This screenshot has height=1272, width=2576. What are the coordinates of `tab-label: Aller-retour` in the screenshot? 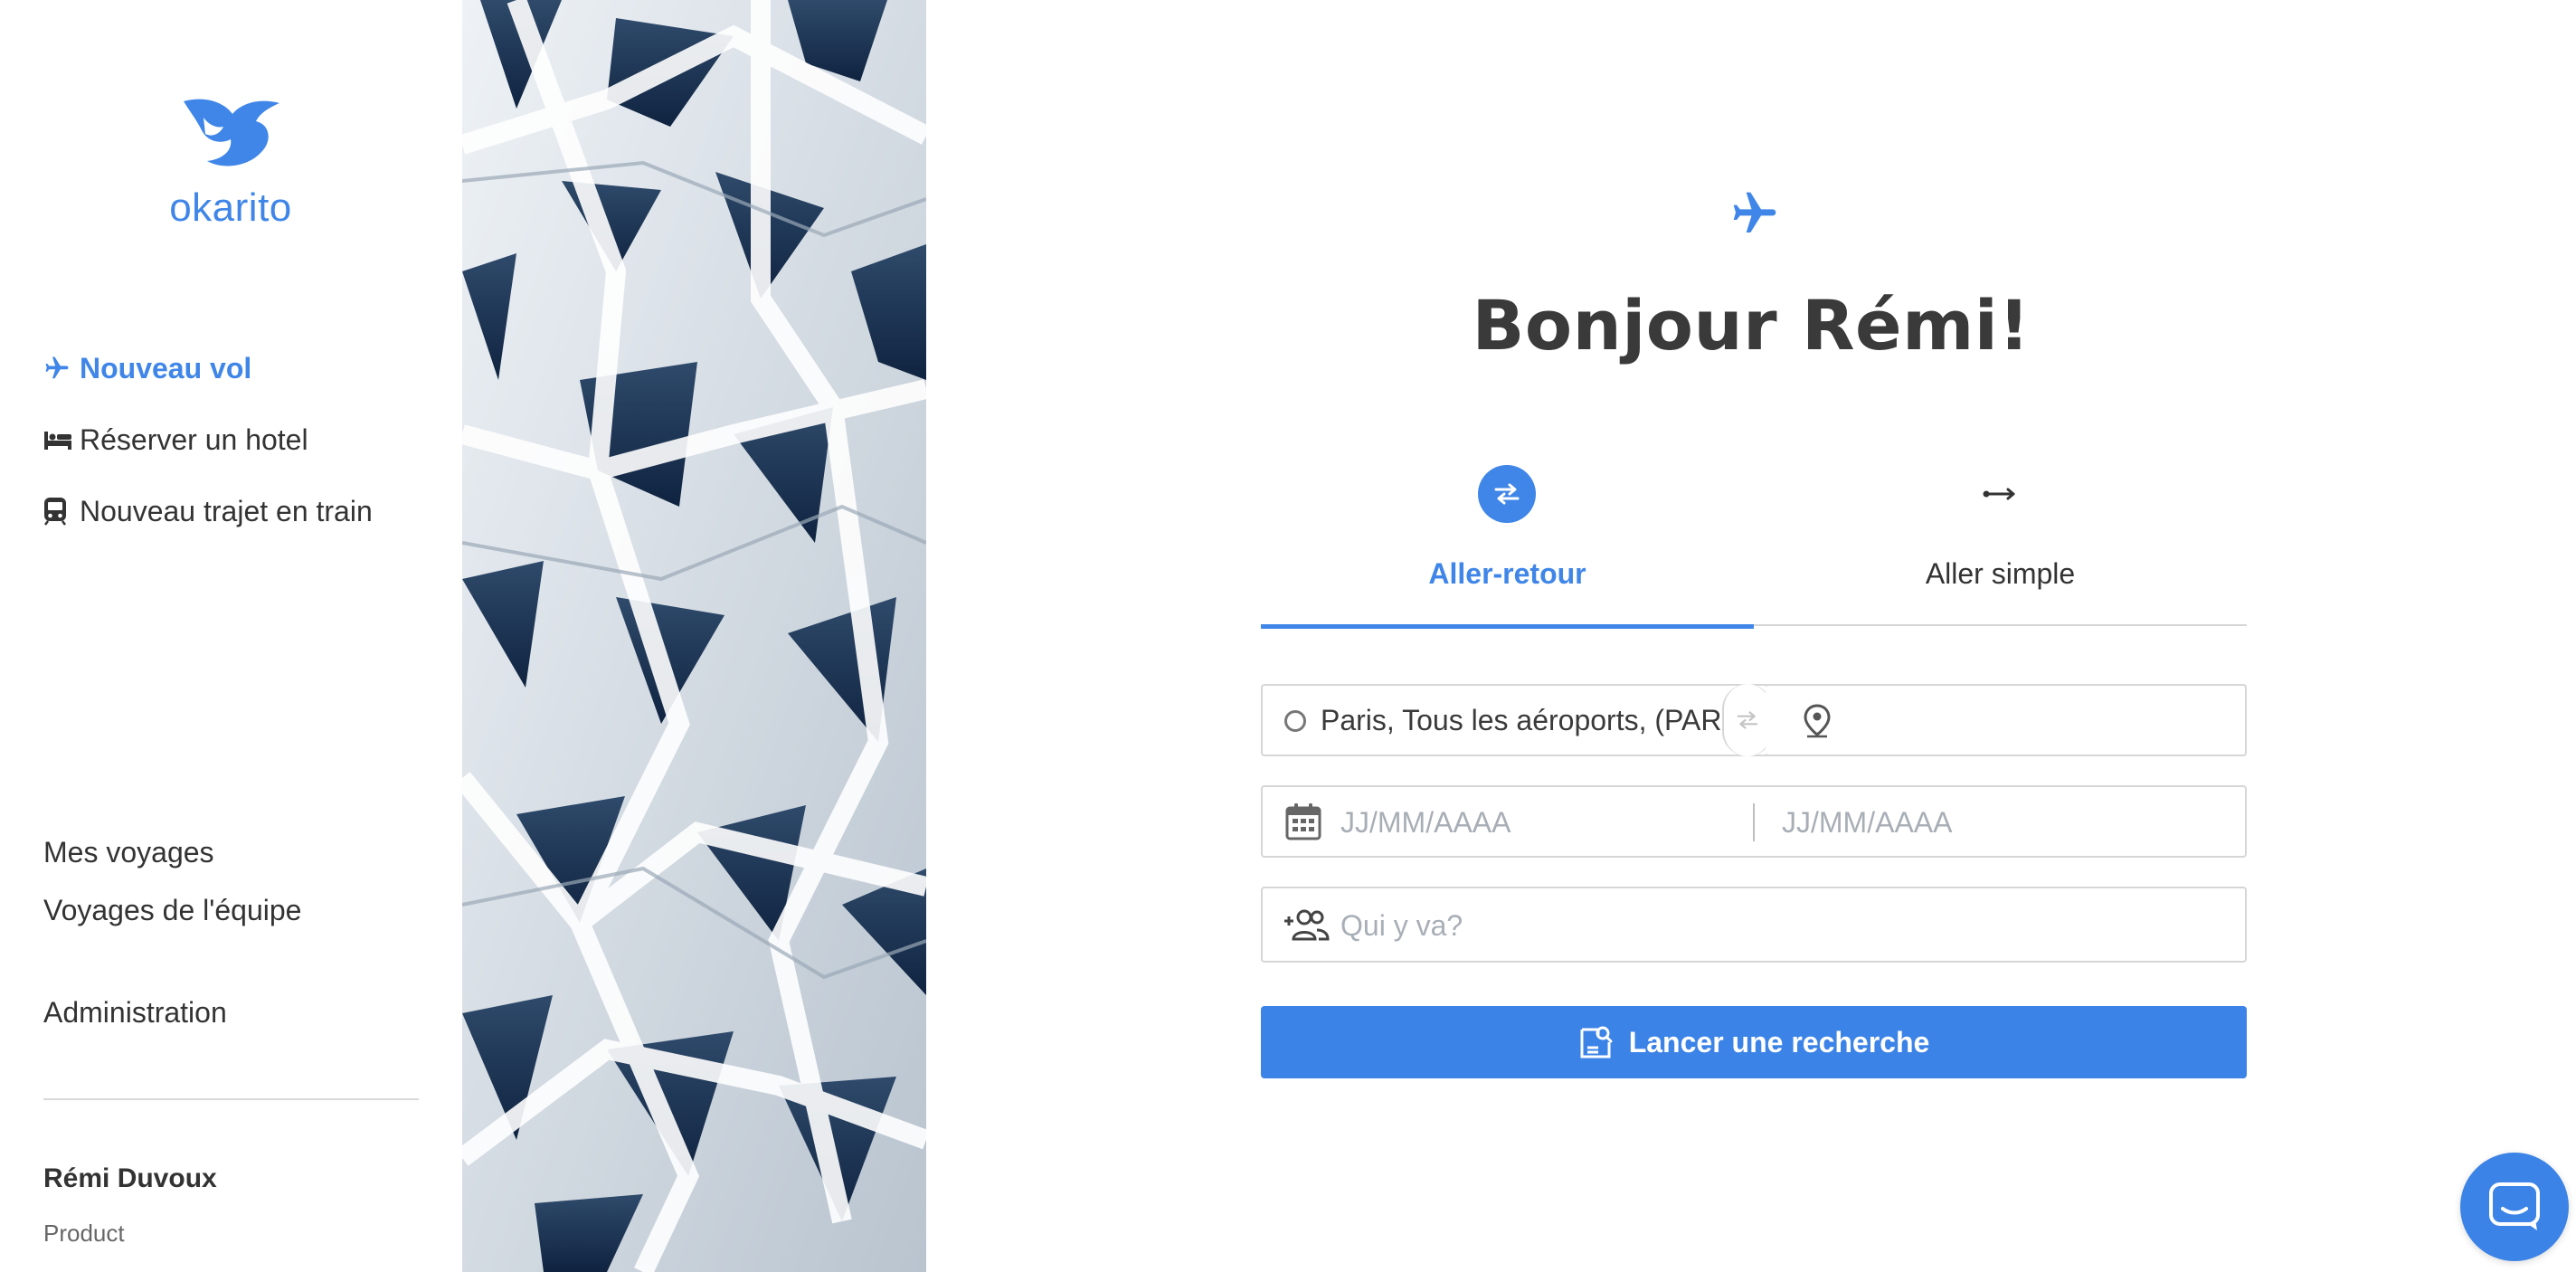 It's located at (1507, 573).